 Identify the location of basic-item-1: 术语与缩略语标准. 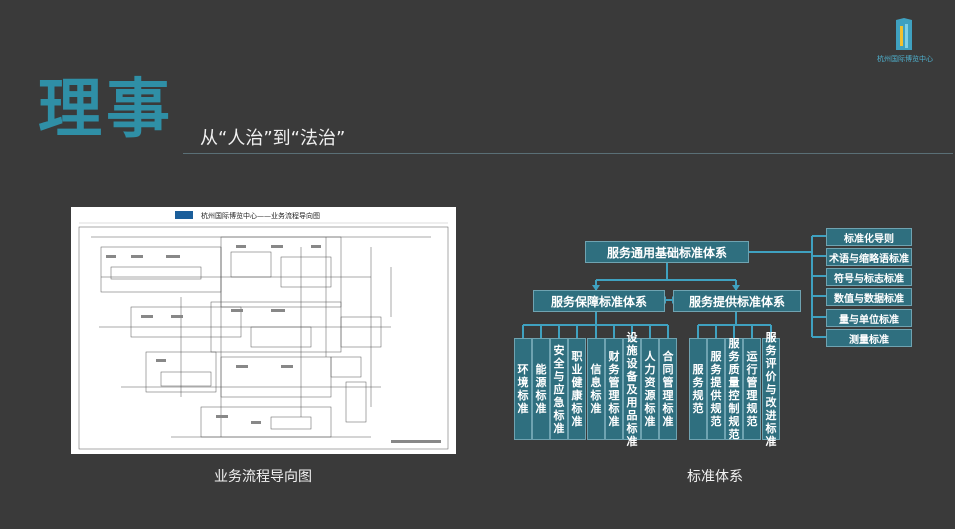
(869, 257).